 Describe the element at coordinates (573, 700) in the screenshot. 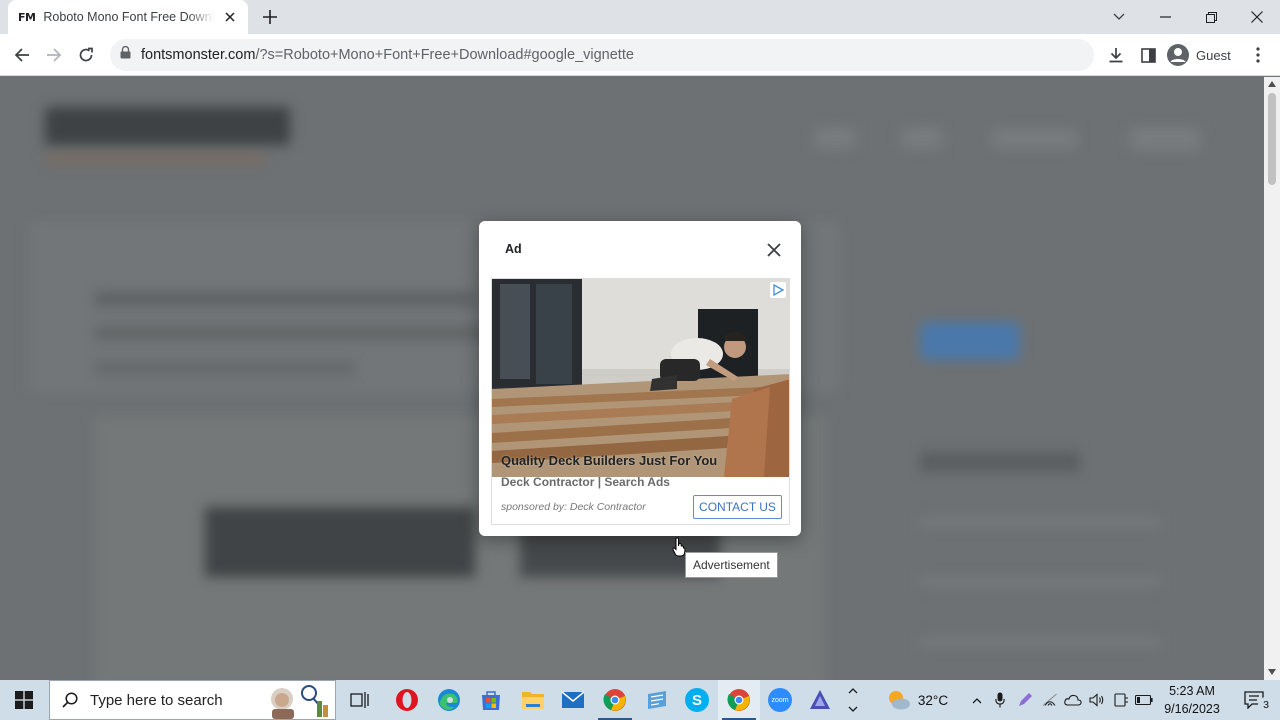

I see `mail-icon` at that location.